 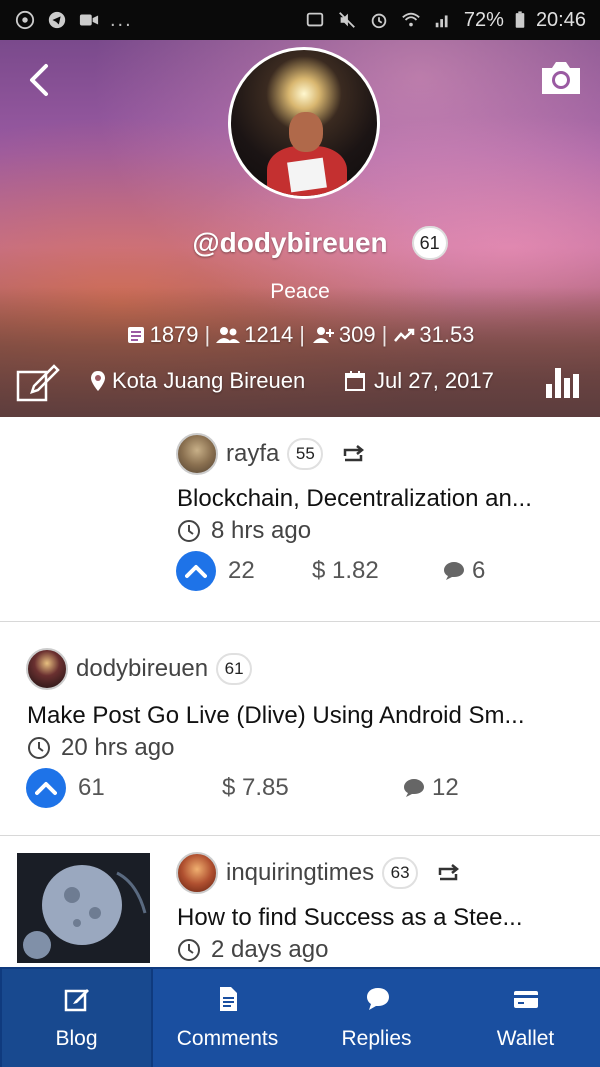 I want to click on payout: $ 7.85, so click(x=312, y=788).